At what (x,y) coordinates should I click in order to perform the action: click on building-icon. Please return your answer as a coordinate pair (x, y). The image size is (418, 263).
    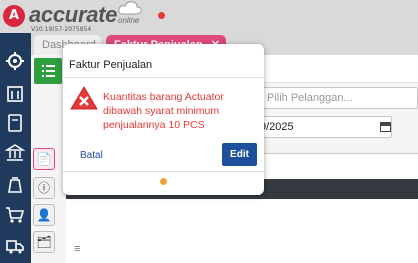
    Looking at the image, I should click on (15, 93).